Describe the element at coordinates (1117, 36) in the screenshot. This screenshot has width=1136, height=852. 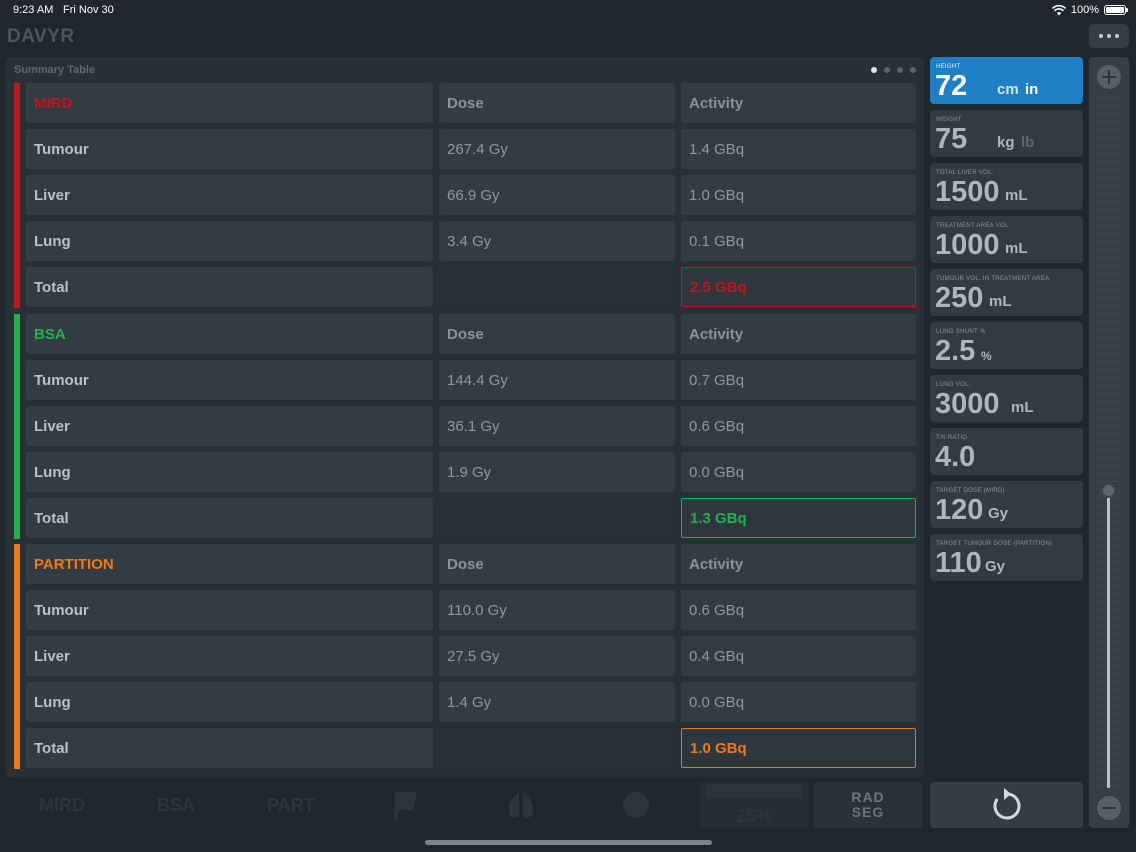
I see `dot-icon` at that location.